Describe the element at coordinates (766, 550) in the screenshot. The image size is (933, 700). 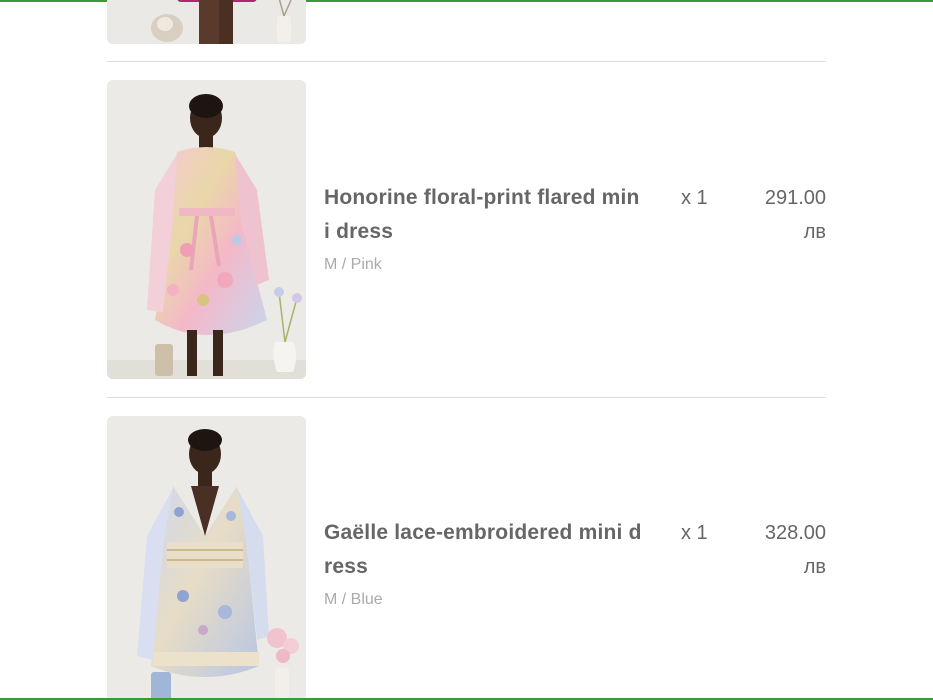
I see `item-price: 328.00 лв` at that location.